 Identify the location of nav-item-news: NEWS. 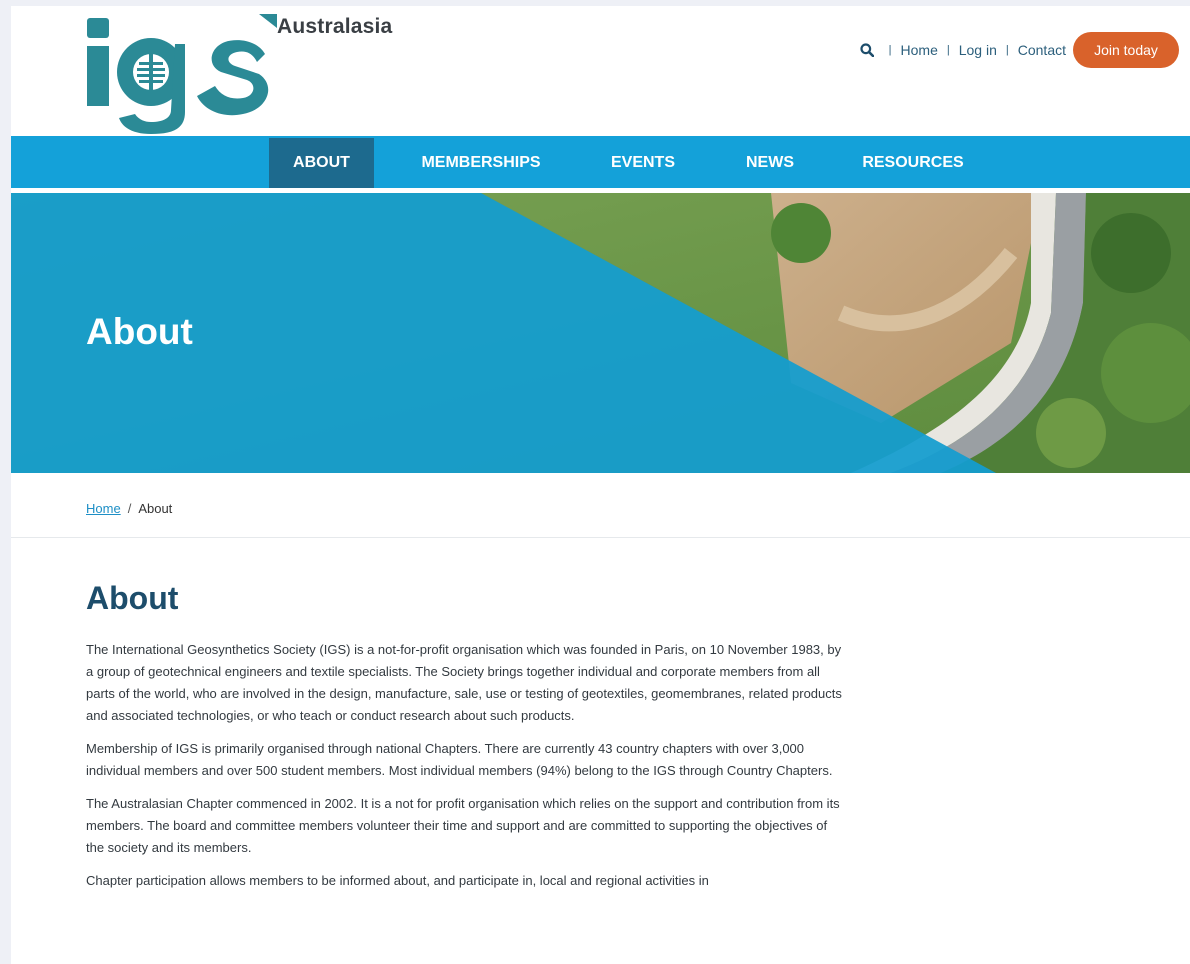
(770, 163).